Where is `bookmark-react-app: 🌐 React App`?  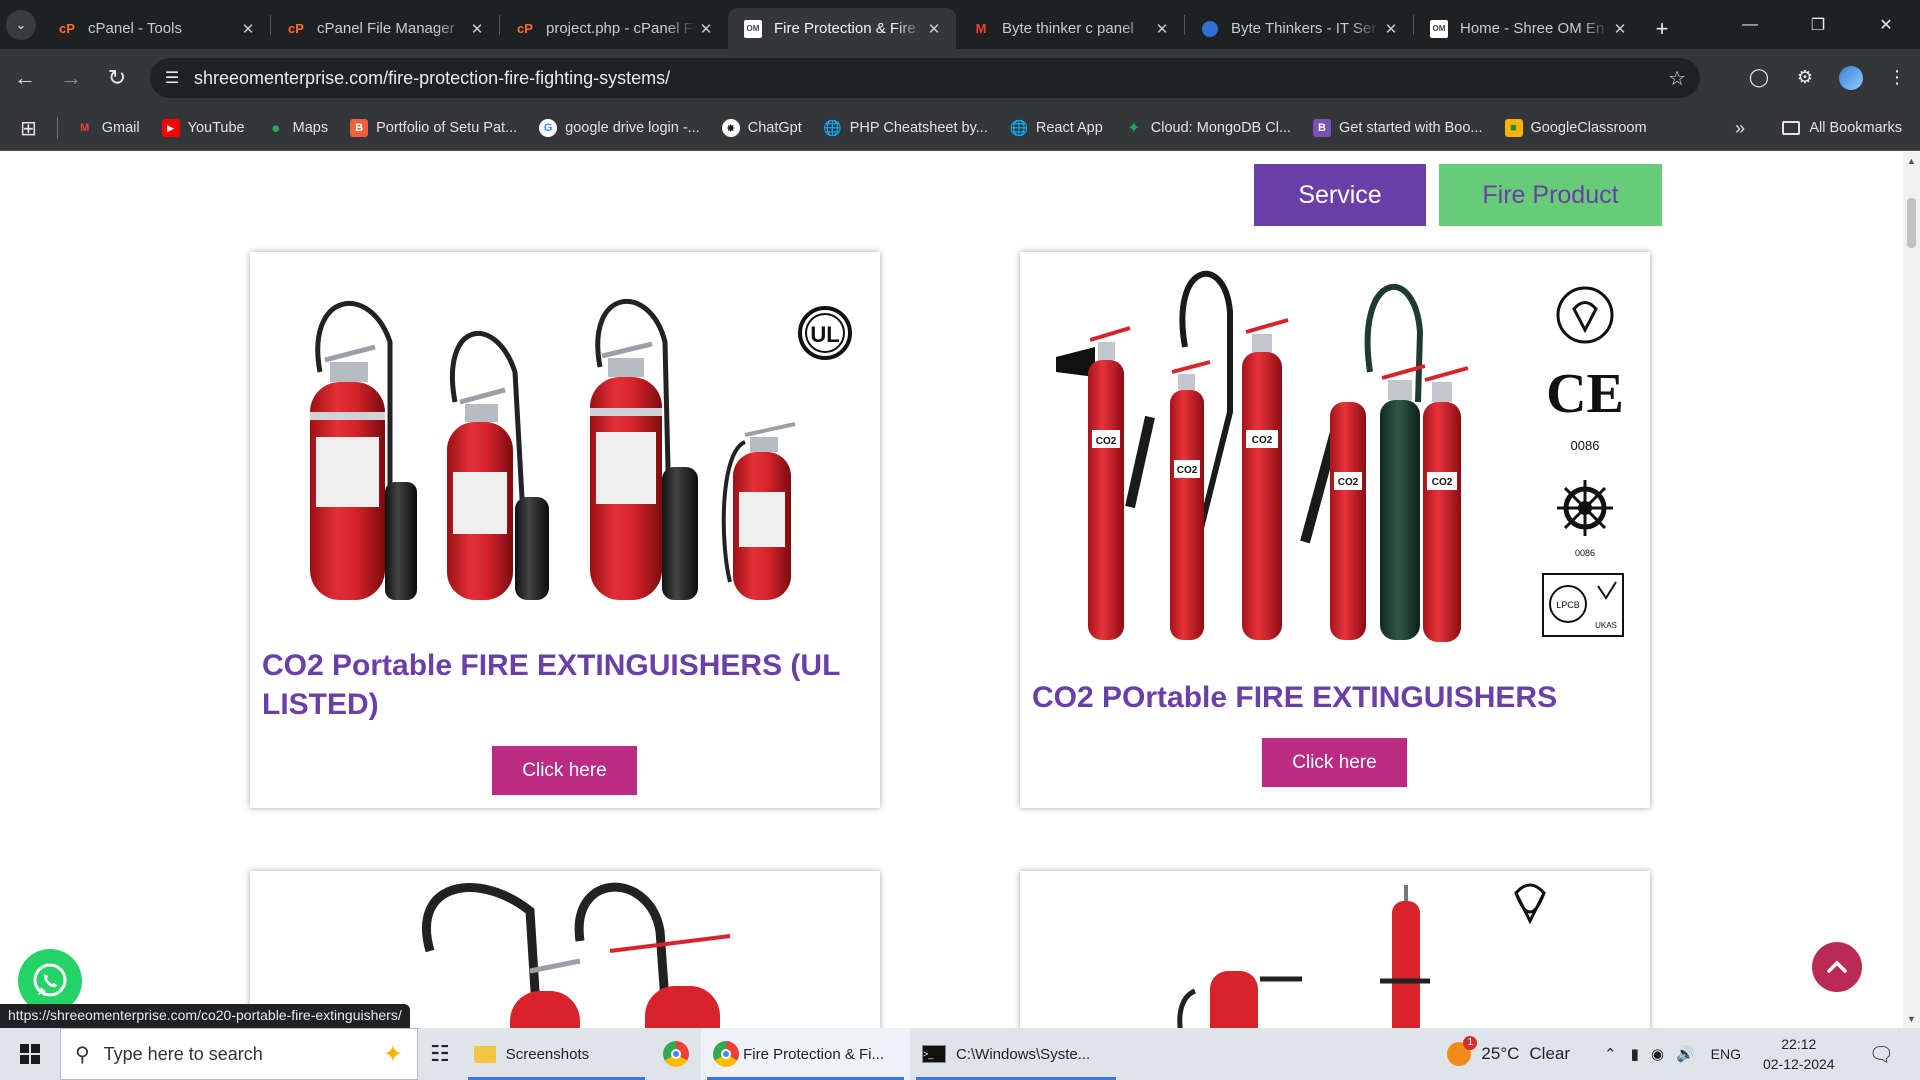 bookmark-react-app: 🌐 React App is located at coordinates (1056, 128).